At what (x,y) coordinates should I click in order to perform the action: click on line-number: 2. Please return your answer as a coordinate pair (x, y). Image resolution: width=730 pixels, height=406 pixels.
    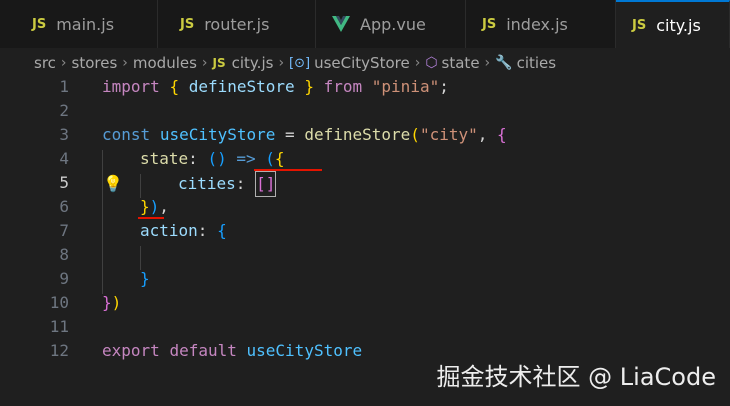
    Looking at the image, I should click on (64, 110).